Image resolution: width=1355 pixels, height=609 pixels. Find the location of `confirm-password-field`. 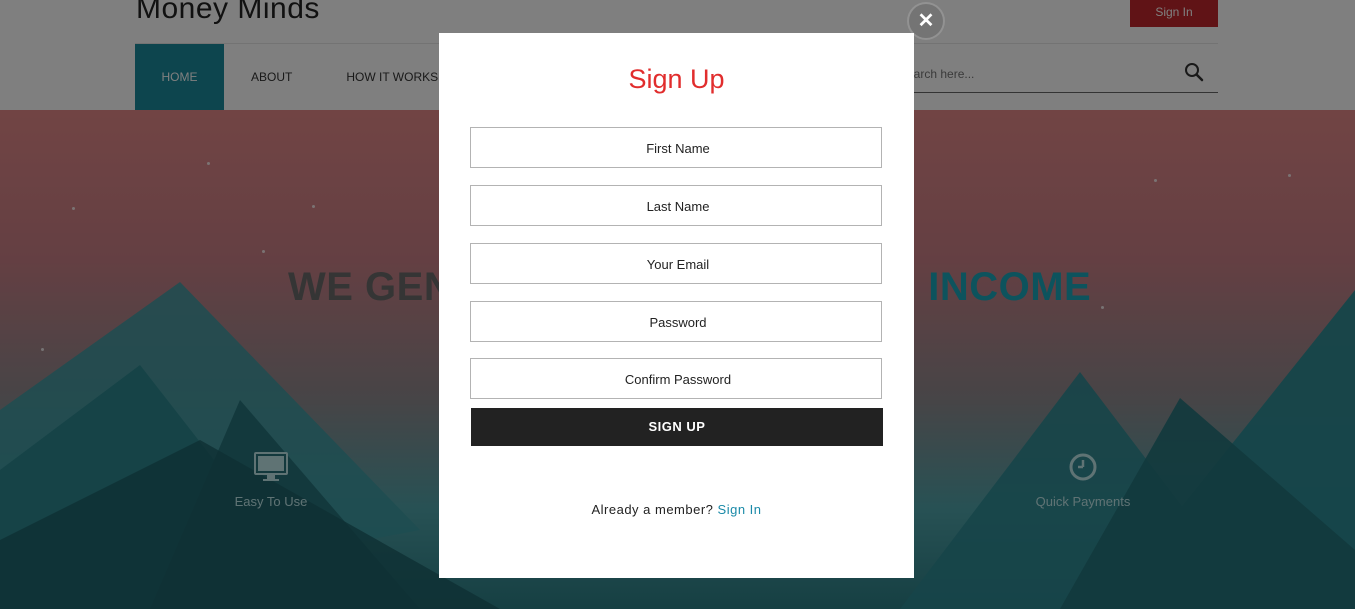

confirm-password-field is located at coordinates (678, 379).